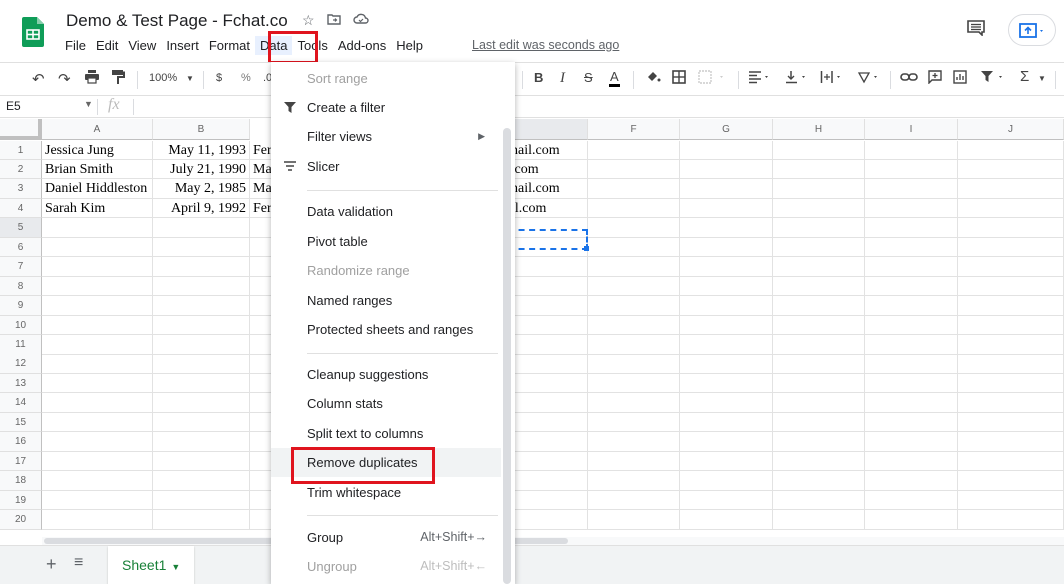 This screenshot has height=584, width=1064. I want to click on cell-i11, so click(911, 345).